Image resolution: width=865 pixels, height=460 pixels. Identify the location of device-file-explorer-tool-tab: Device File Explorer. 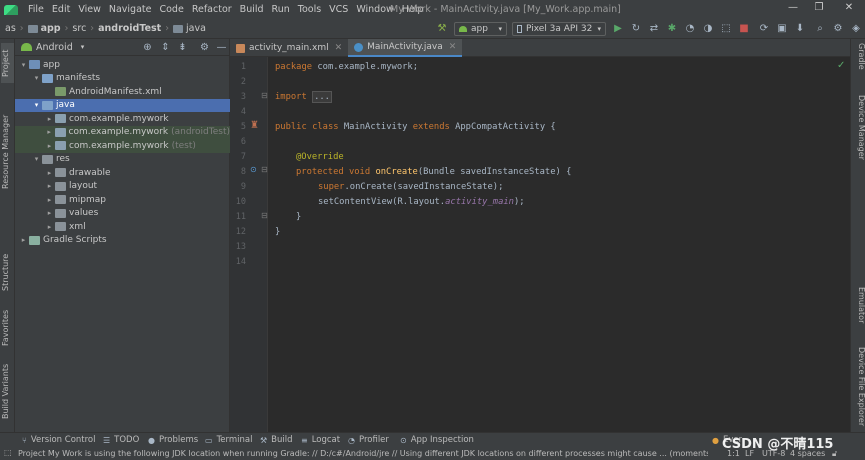
(859, 388).